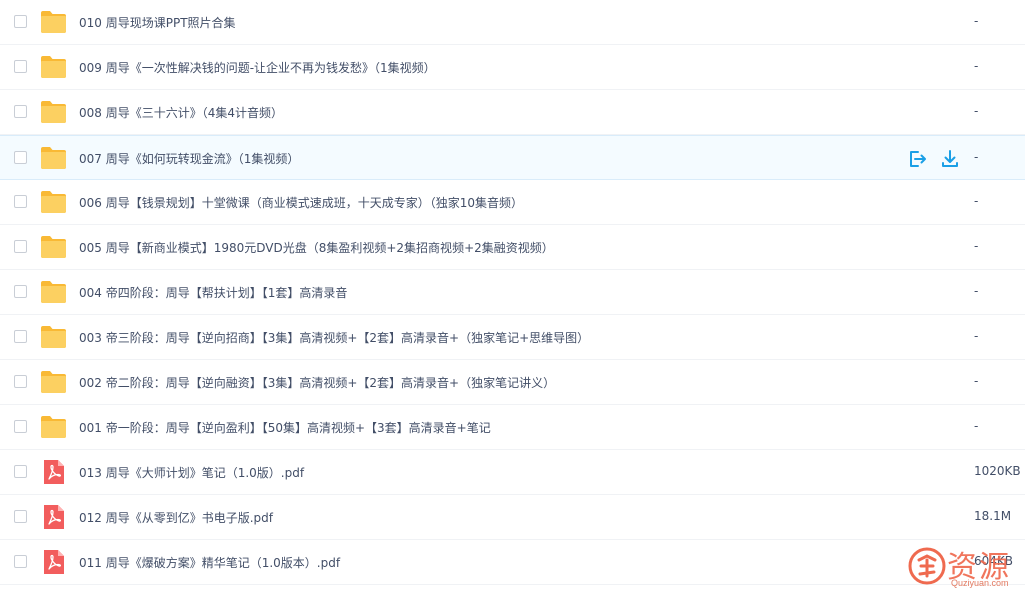 Image resolution: width=1025 pixels, height=591 pixels. Describe the element at coordinates (512, 472) in the screenshot. I see `file-row: 013 周导《大师计划》笔记（1.0版）.pdf 1020KB` at that location.